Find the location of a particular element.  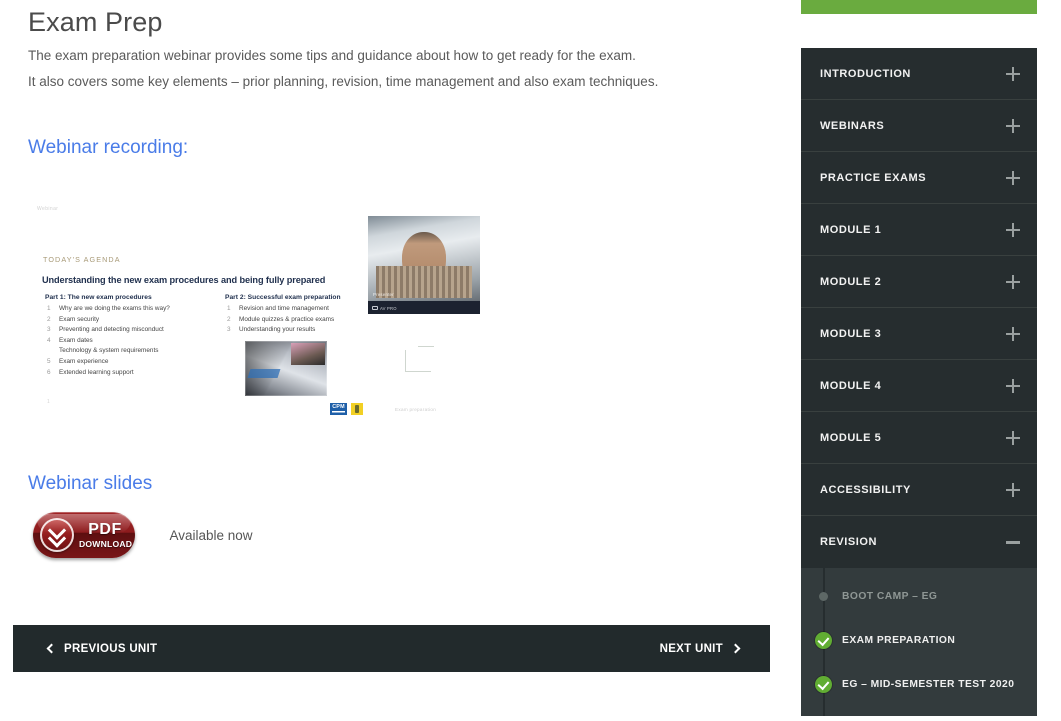

sidebar-section-label: ACCESSIBILITY is located at coordinates (865, 489).